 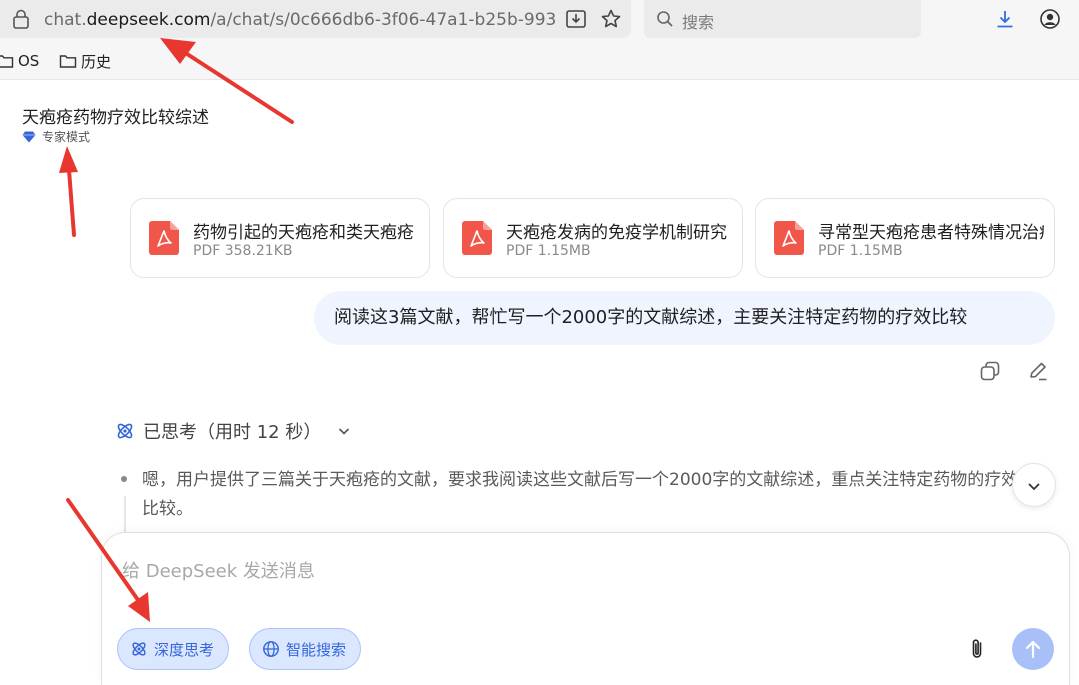 I want to click on file-card: 药物引起的天疱疮和类天疱疮 PDF 358.21KB, so click(x=280, y=238).